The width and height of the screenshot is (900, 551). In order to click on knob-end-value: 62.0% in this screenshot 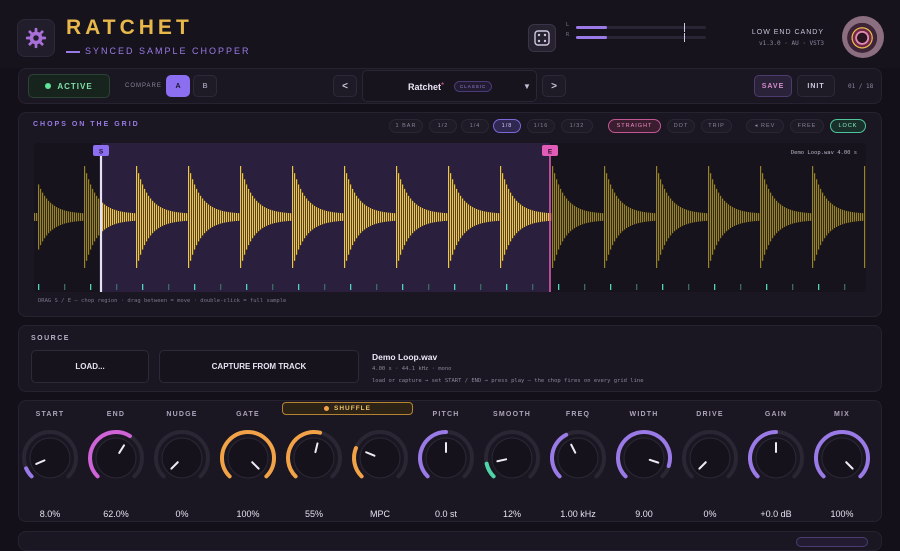, I will do `click(116, 514)`.